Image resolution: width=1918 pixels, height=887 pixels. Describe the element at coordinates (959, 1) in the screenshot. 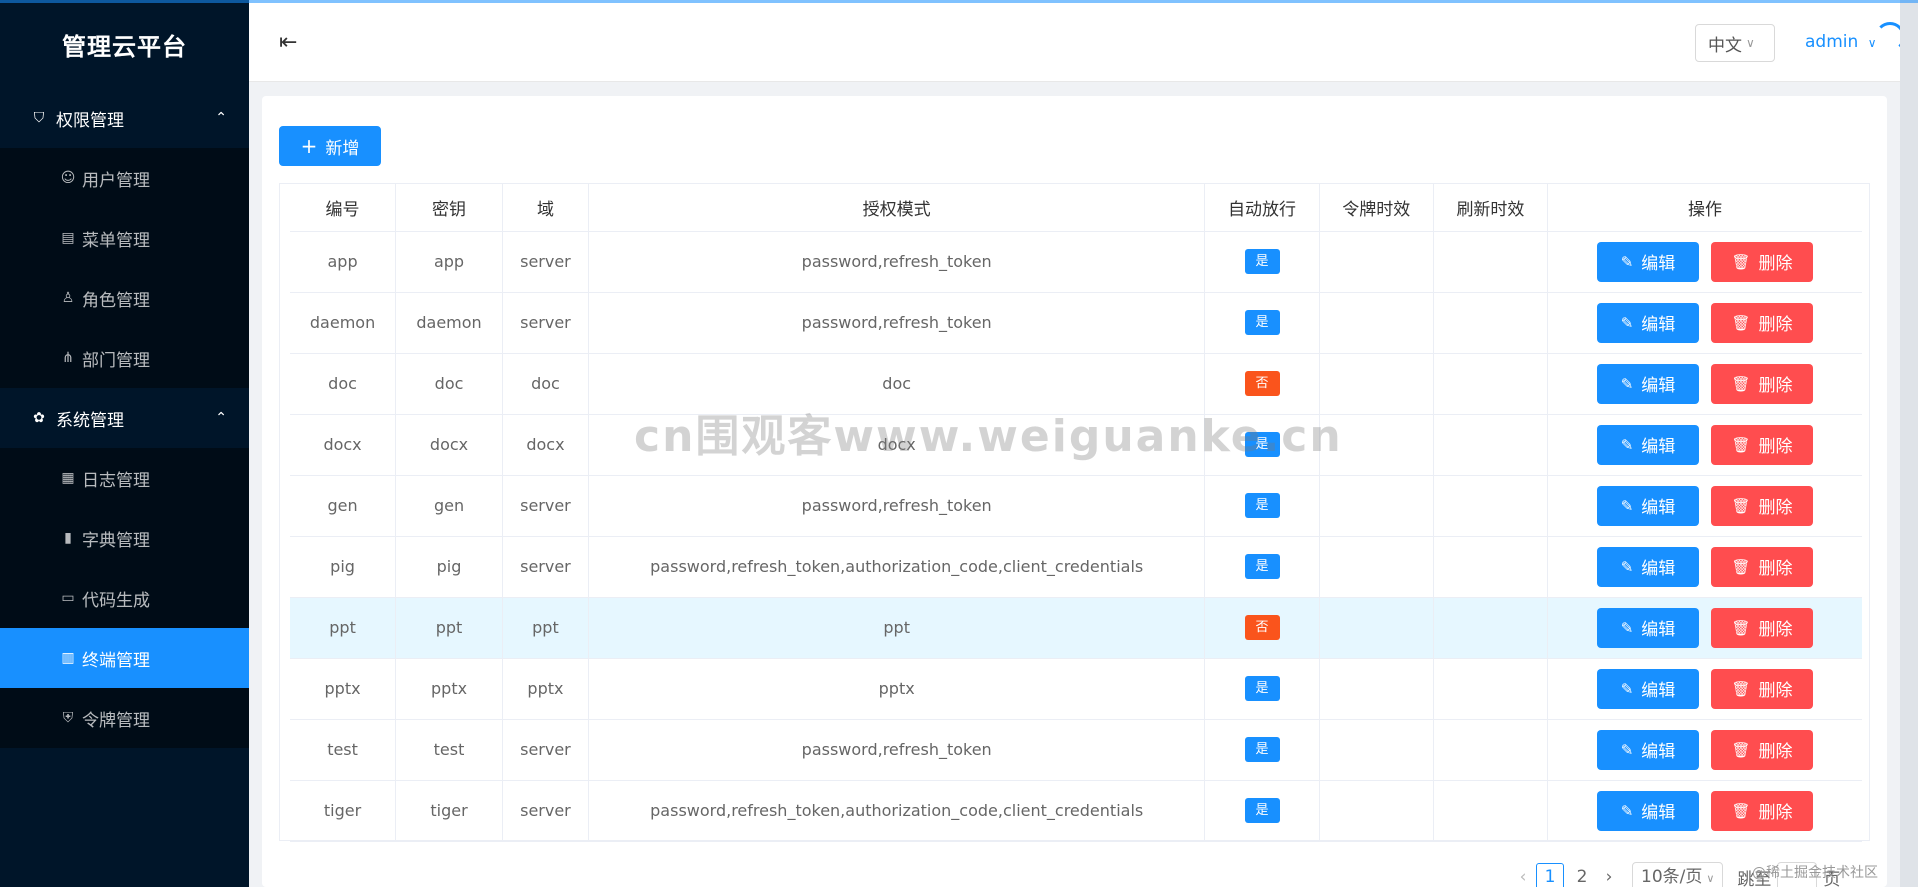

I see `loading-bar` at that location.